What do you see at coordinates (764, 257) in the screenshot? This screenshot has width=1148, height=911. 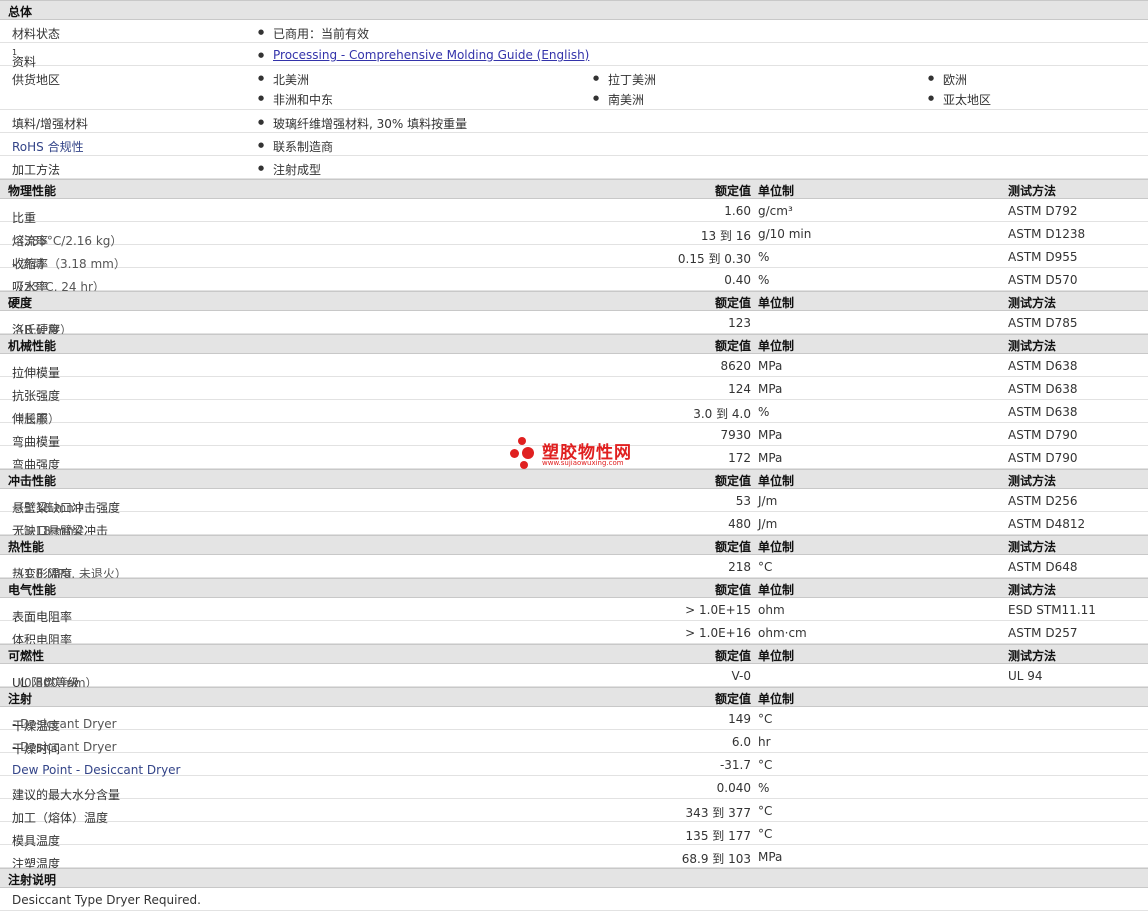 I see `property-unit: %` at bounding box center [764, 257].